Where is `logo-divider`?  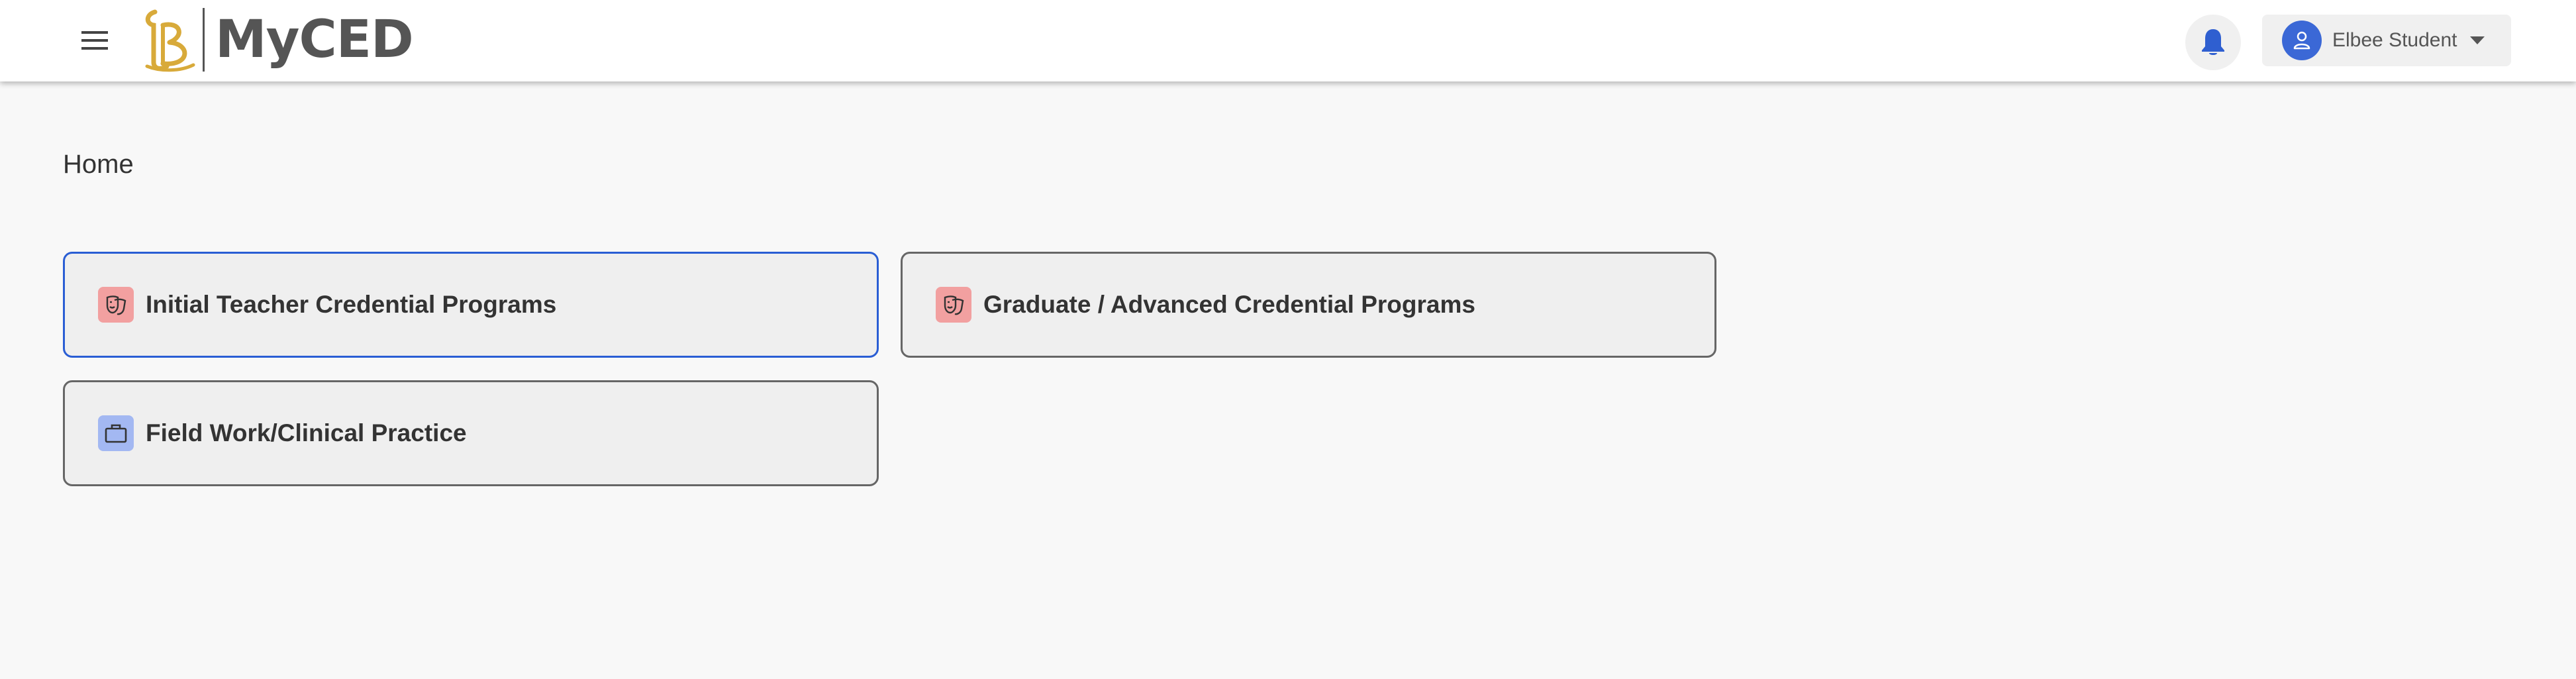
logo-divider is located at coordinates (204, 40).